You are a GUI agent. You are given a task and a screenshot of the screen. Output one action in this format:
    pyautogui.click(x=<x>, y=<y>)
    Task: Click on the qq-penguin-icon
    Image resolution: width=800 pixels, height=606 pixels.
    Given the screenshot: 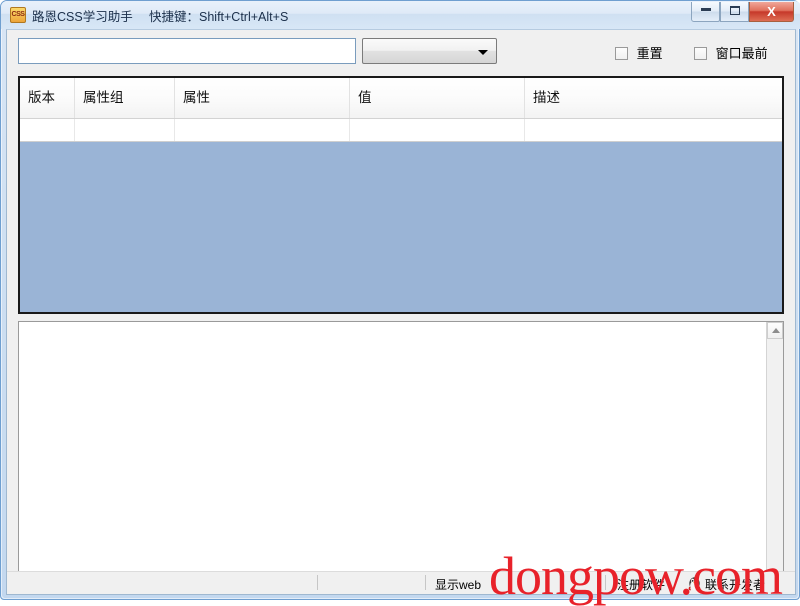 What is the action you would take?
    pyautogui.click(x=694, y=584)
    